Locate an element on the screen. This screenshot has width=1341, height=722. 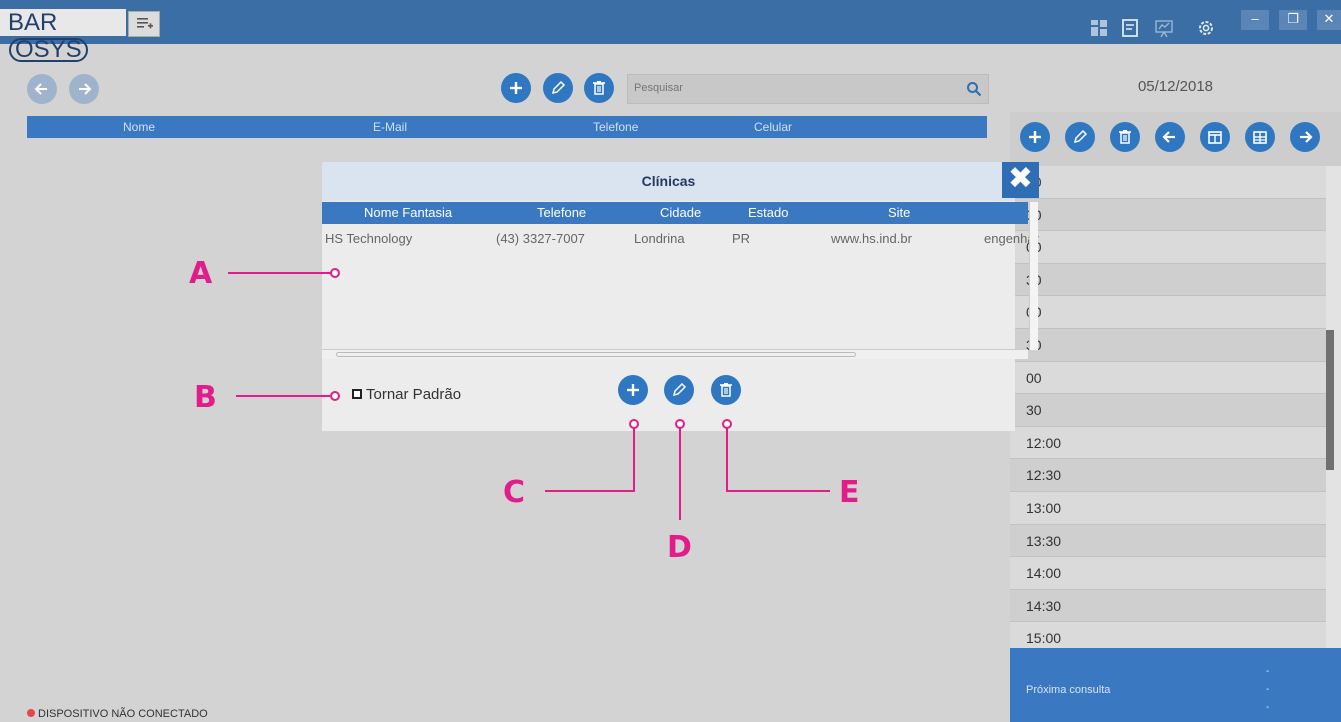
annotation-label: A is located at coordinates (201, 273).